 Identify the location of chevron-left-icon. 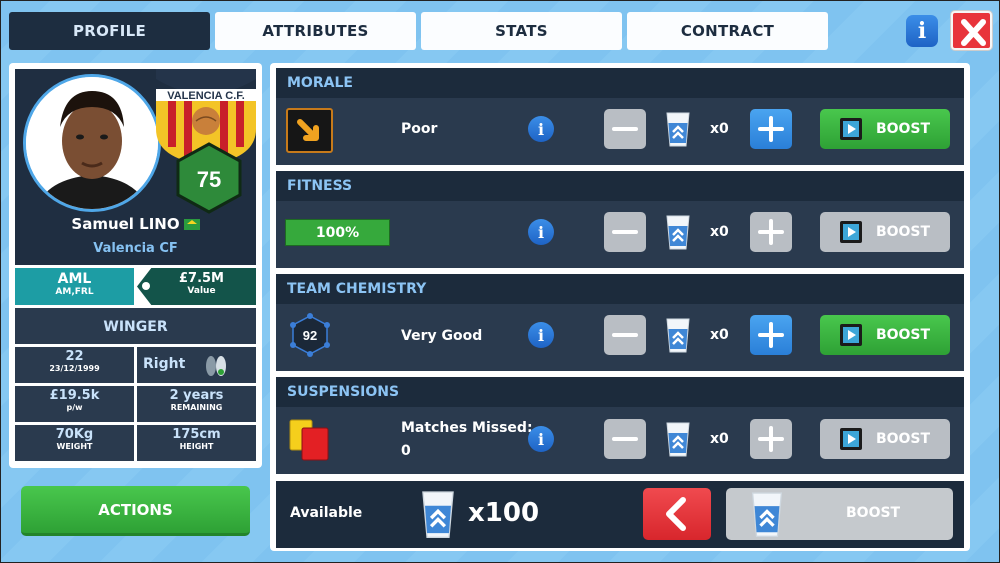
(676, 514).